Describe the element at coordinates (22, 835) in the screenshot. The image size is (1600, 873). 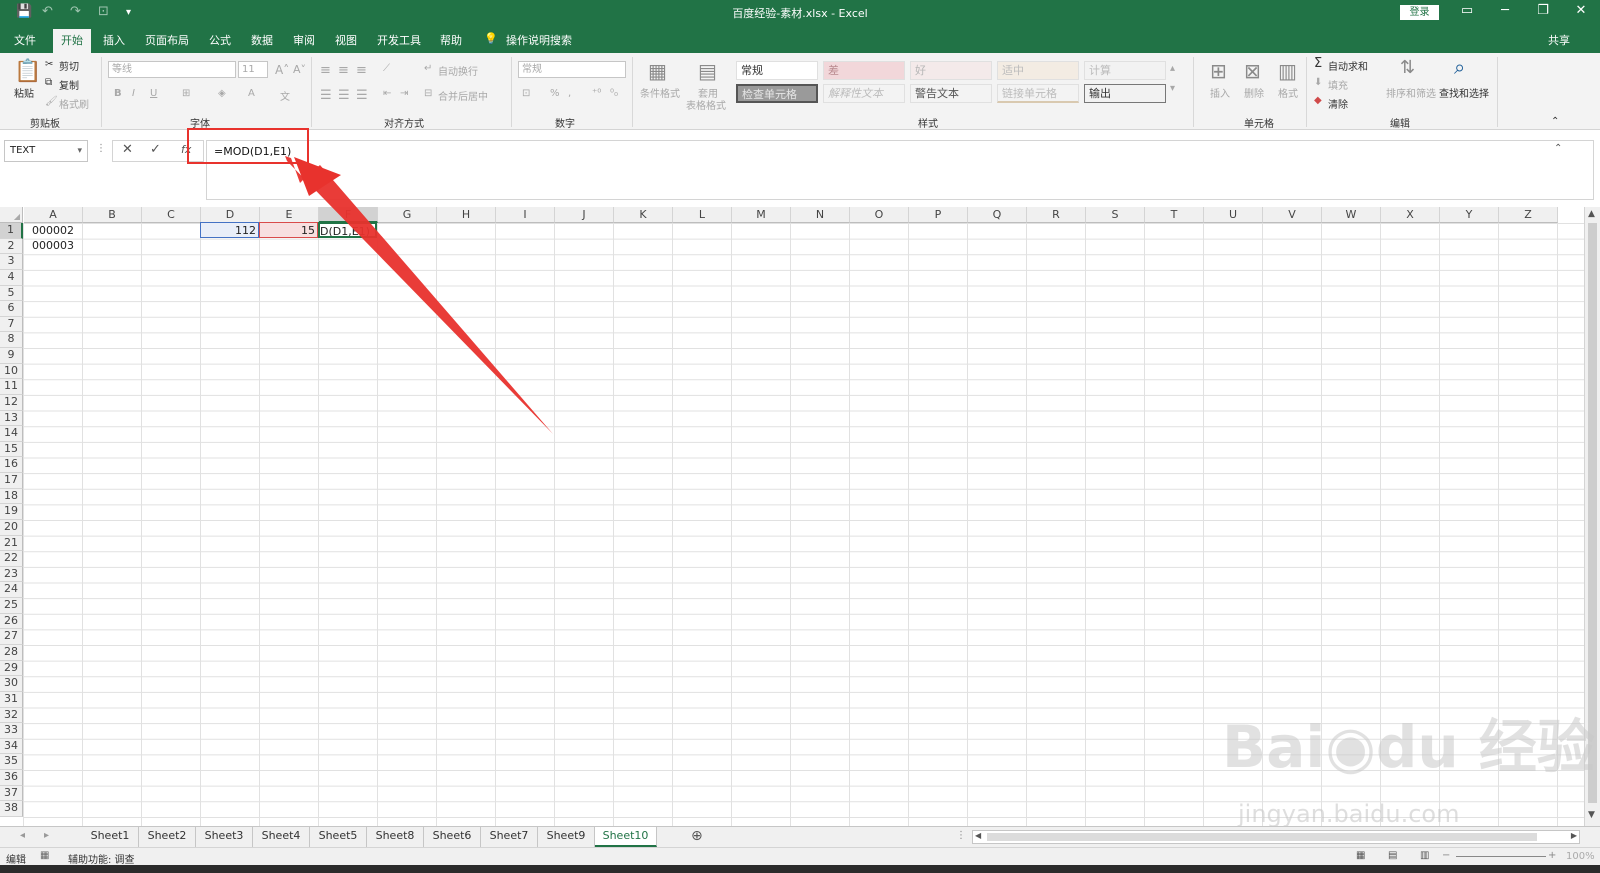
I see `sheet-prev-icon: ◂` at that location.